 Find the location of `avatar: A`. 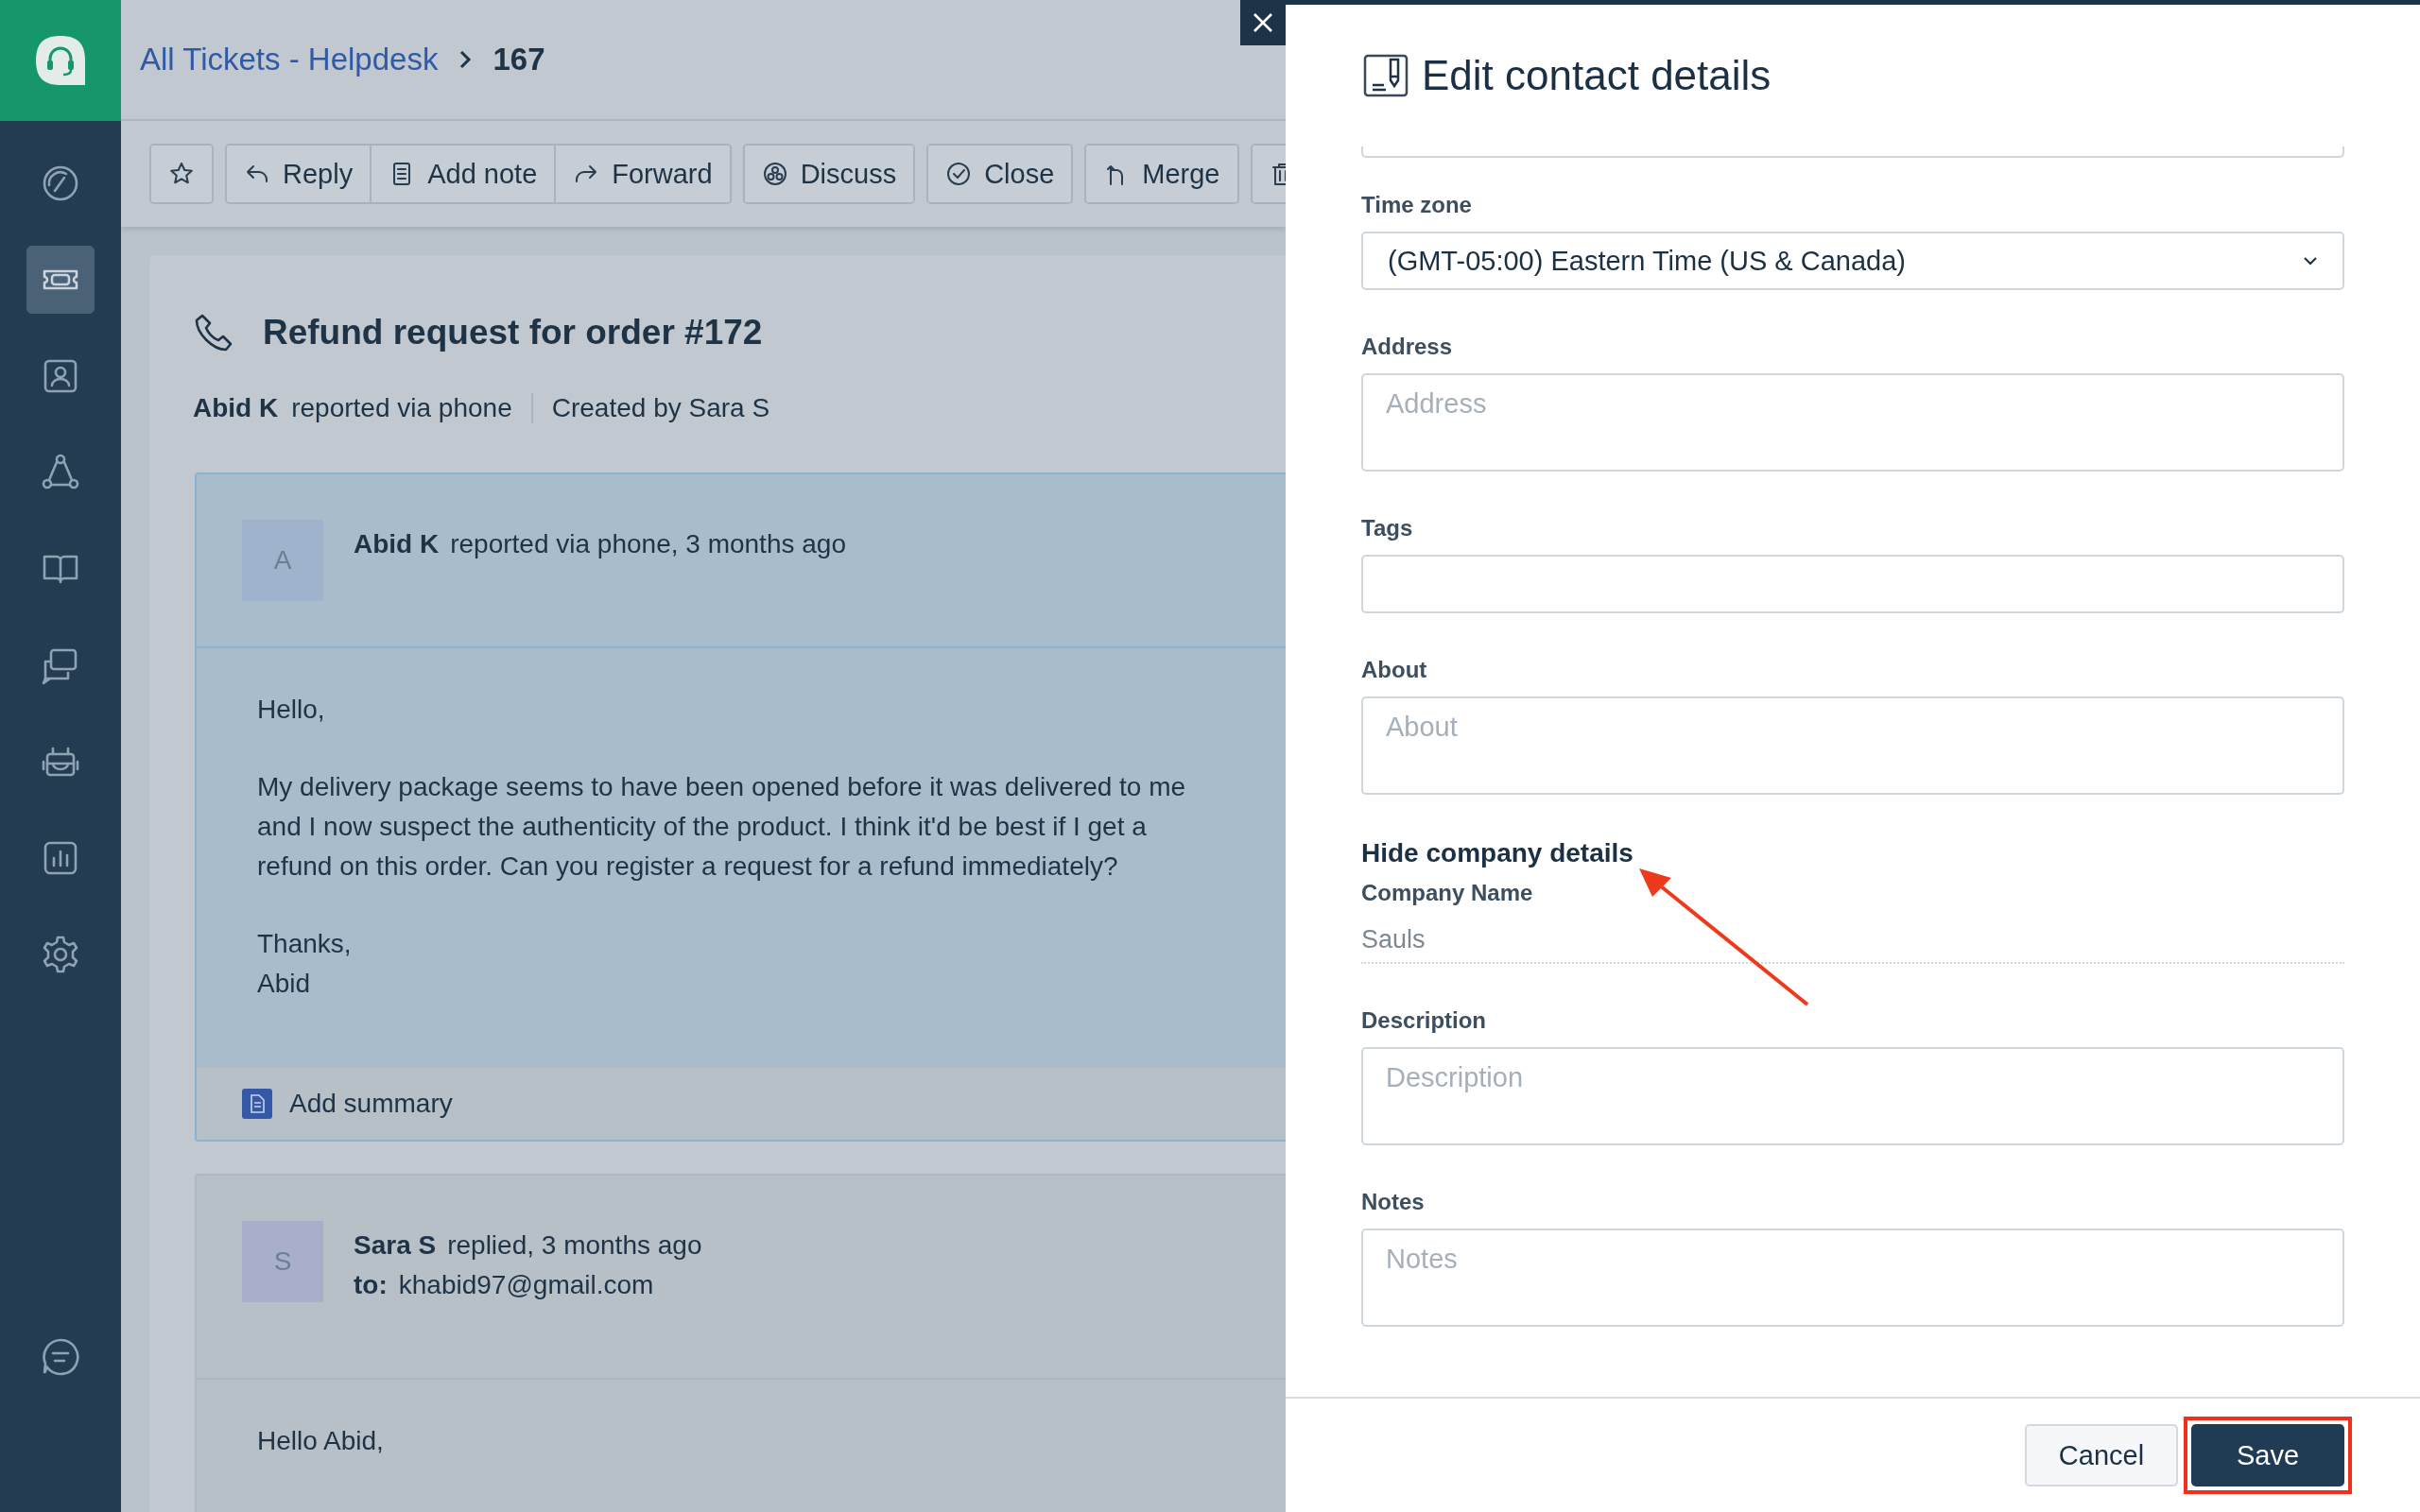

avatar: A is located at coordinates (282, 560).